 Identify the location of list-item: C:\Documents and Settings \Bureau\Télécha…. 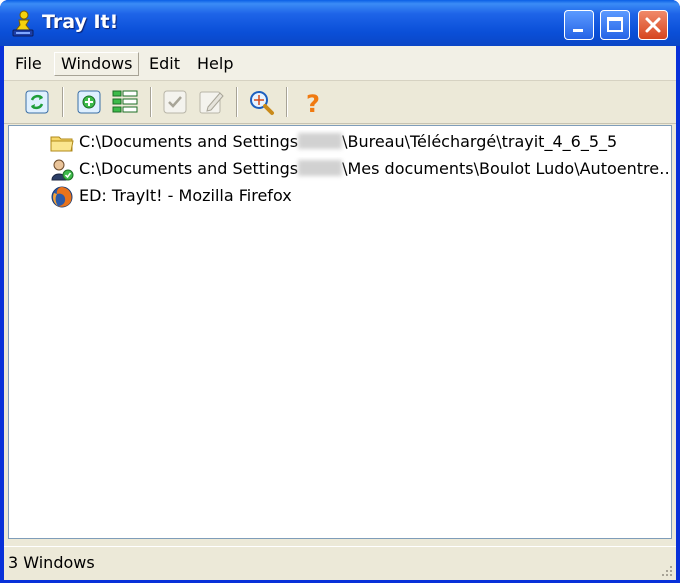
(359, 143).